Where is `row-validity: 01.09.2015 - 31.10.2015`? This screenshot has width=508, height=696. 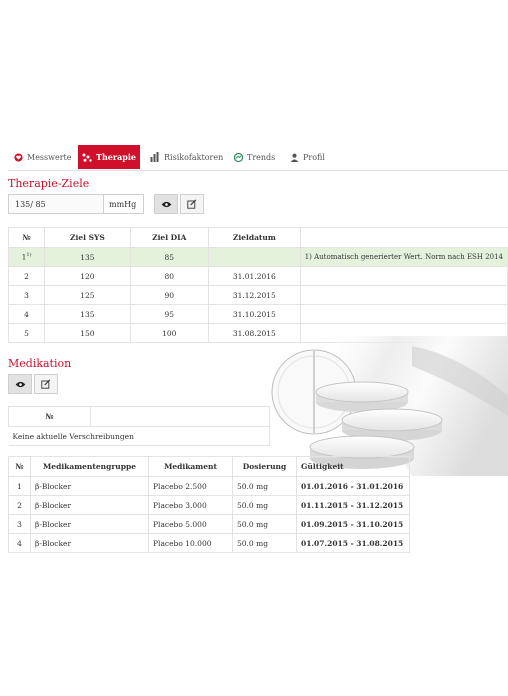
row-validity: 01.09.2015 - 31.10.2015 is located at coordinates (353, 524).